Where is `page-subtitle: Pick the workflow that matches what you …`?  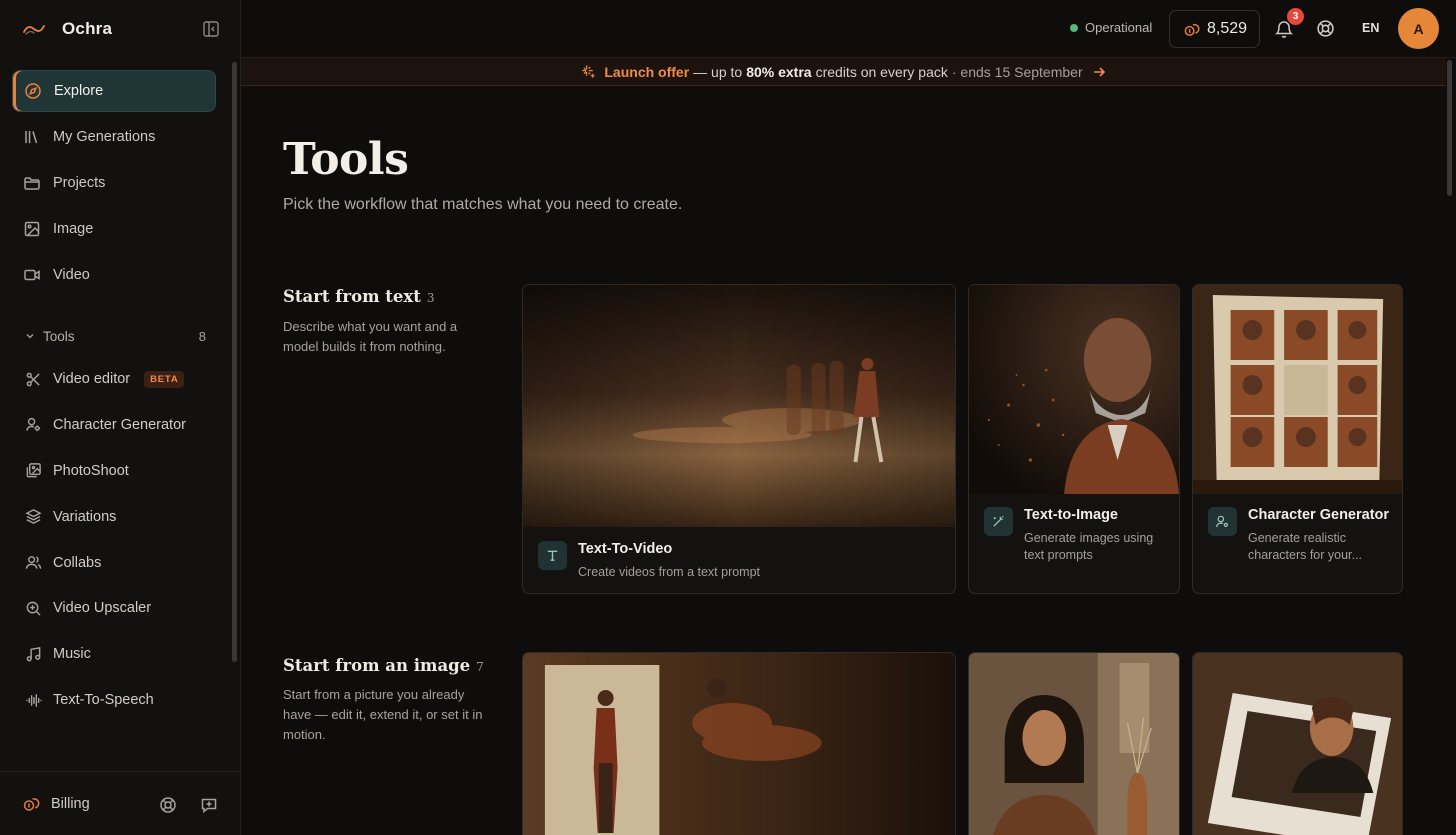
page-subtitle: Pick the workflow that matches what you … is located at coordinates (483, 204).